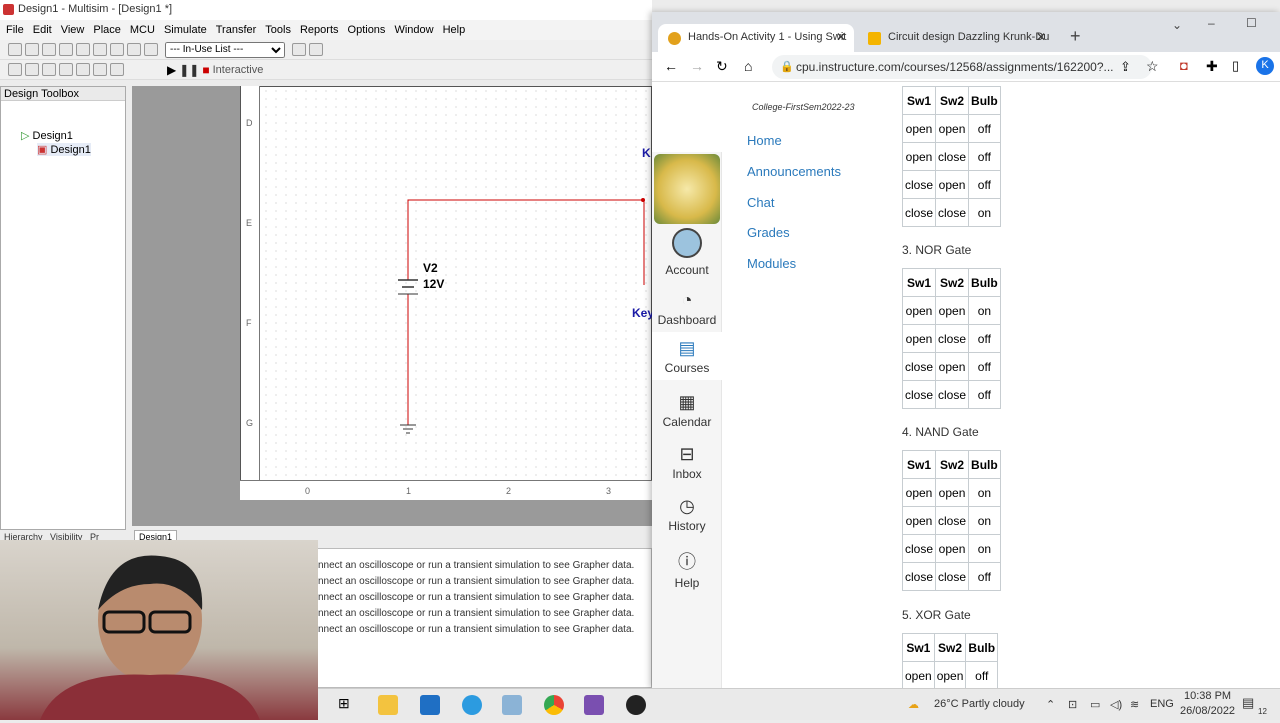  I want to click on table-row: close open off, so click(951, 184).